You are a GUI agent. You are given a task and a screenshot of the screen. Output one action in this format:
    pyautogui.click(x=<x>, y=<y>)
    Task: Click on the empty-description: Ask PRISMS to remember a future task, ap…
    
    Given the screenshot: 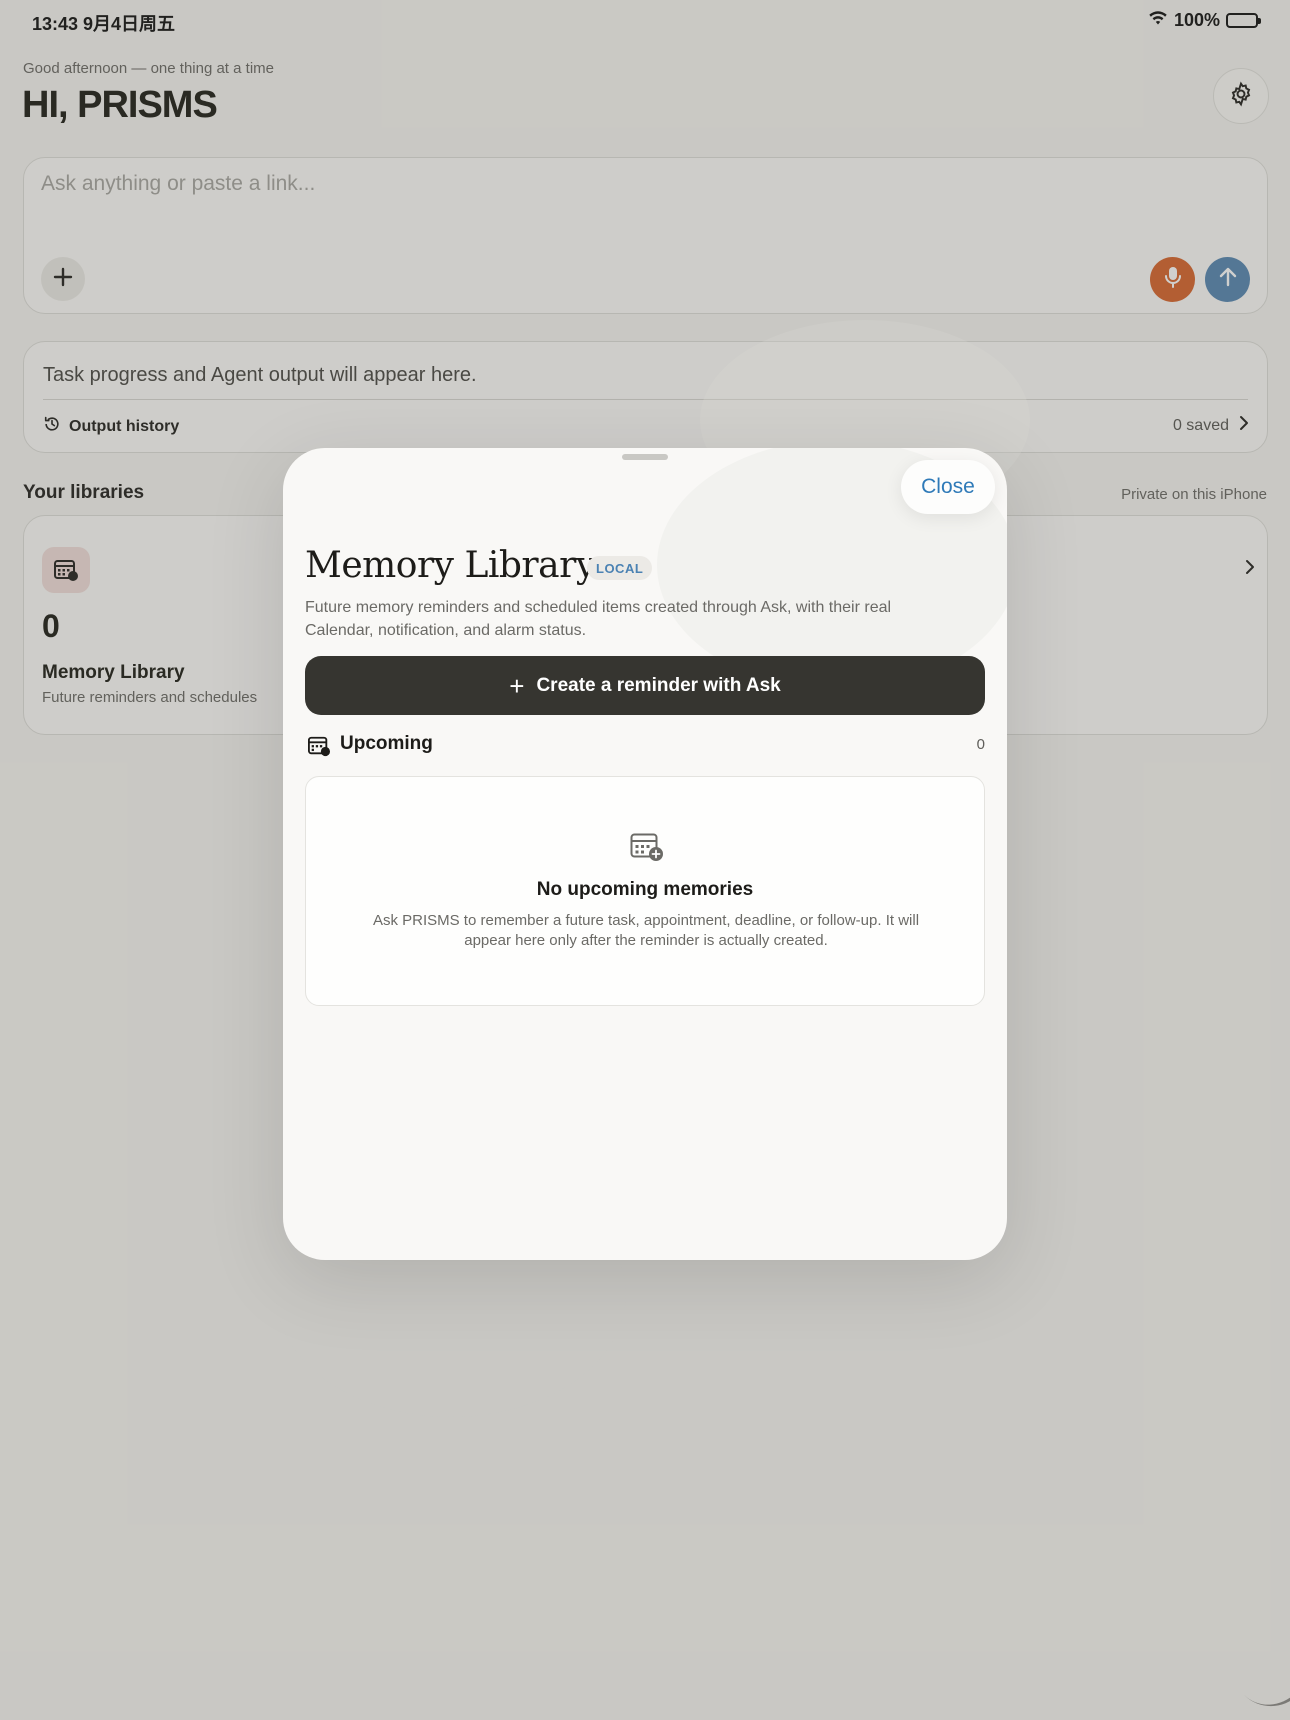 What is the action you would take?
    pyautogui.click(x=646, y=930)
    